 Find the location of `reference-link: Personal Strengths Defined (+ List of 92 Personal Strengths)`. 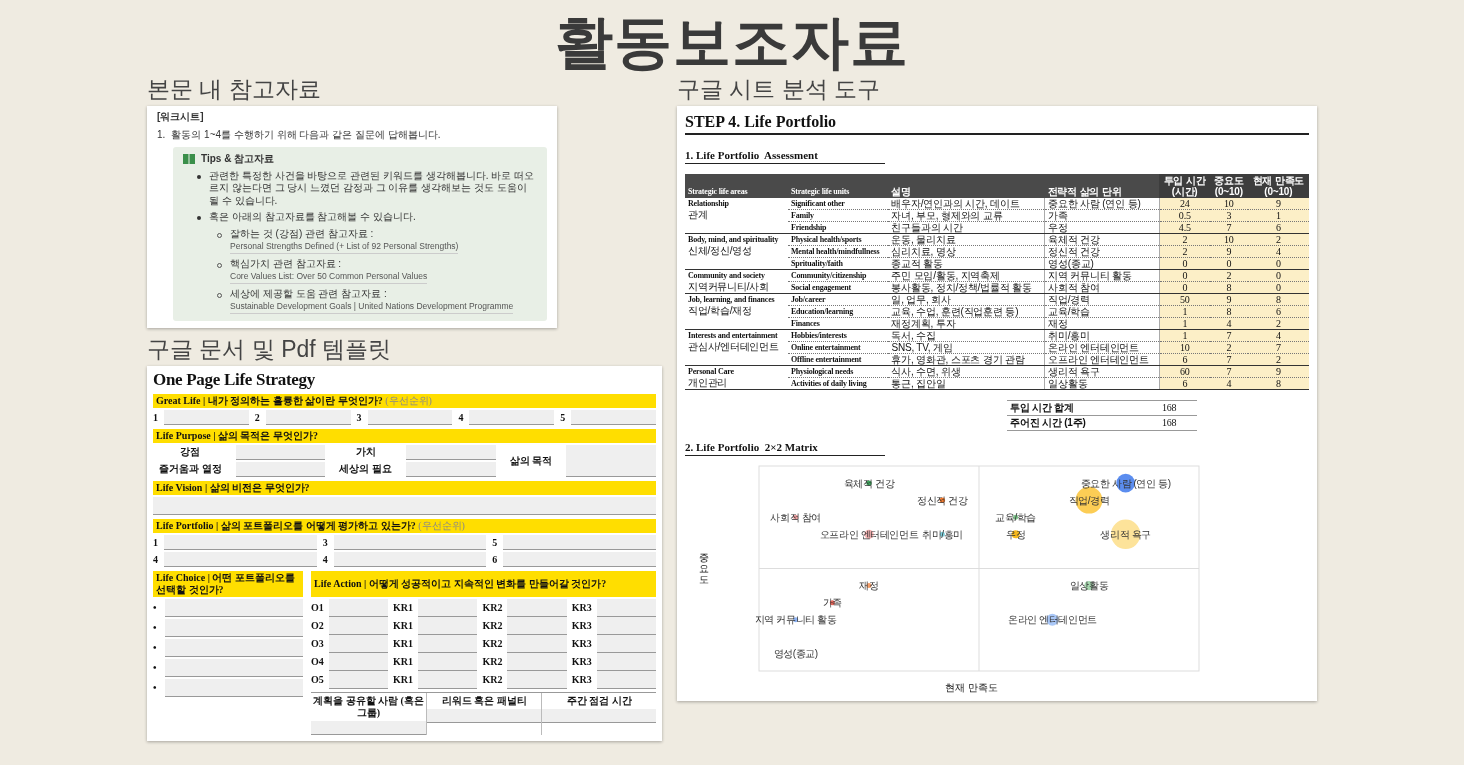

reference-link: Personal Strengths Defined (+ List of 92 Personal Strengths) is located at coordinates (344, 247).